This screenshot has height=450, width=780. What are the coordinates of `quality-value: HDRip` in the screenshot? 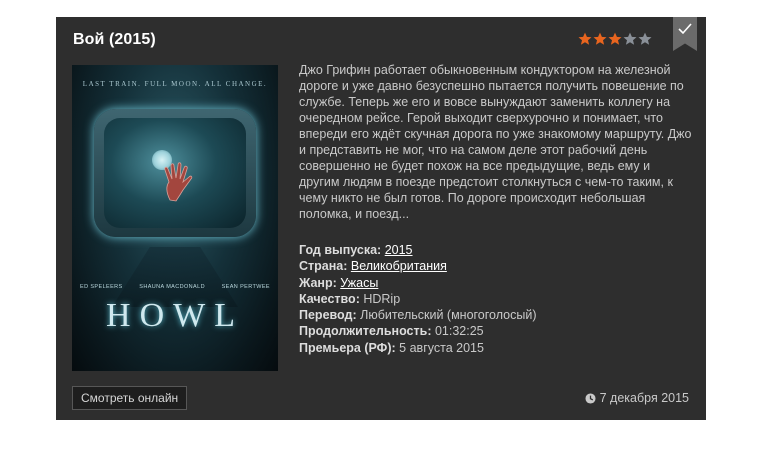 It's located at (382, 298).